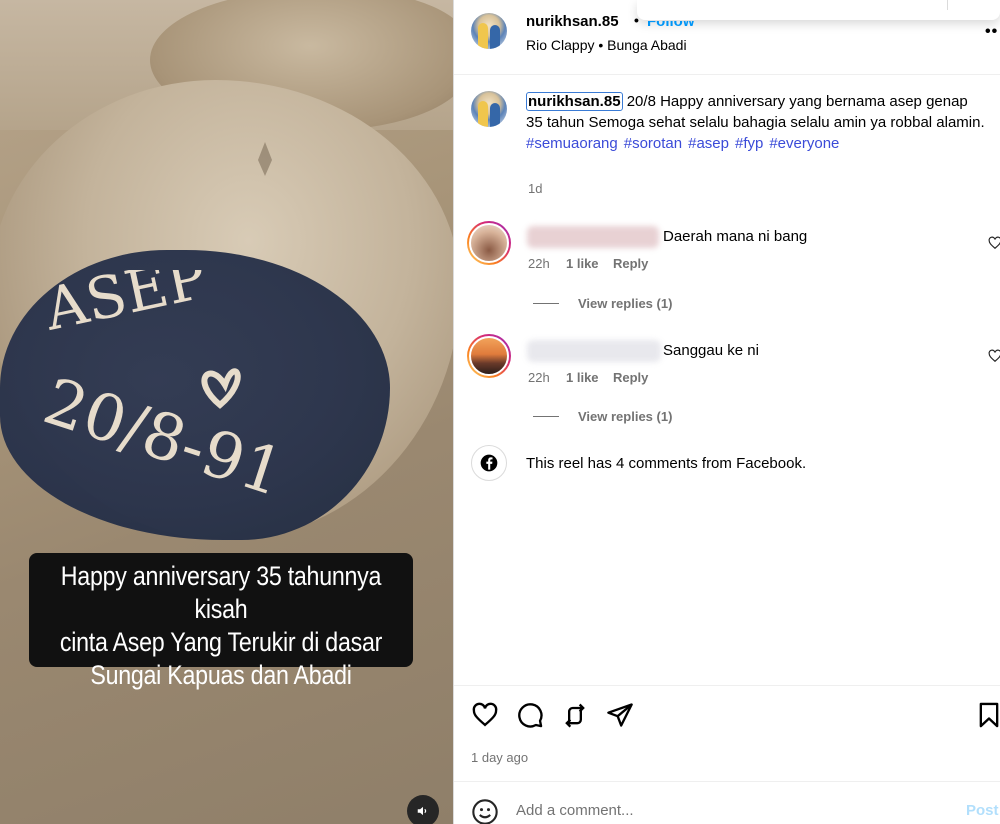 The image size is (1000, 824). Describe the element at coordinates (166, 437) in the screenshot. I see `carving-date: 20/8-91` at that location.